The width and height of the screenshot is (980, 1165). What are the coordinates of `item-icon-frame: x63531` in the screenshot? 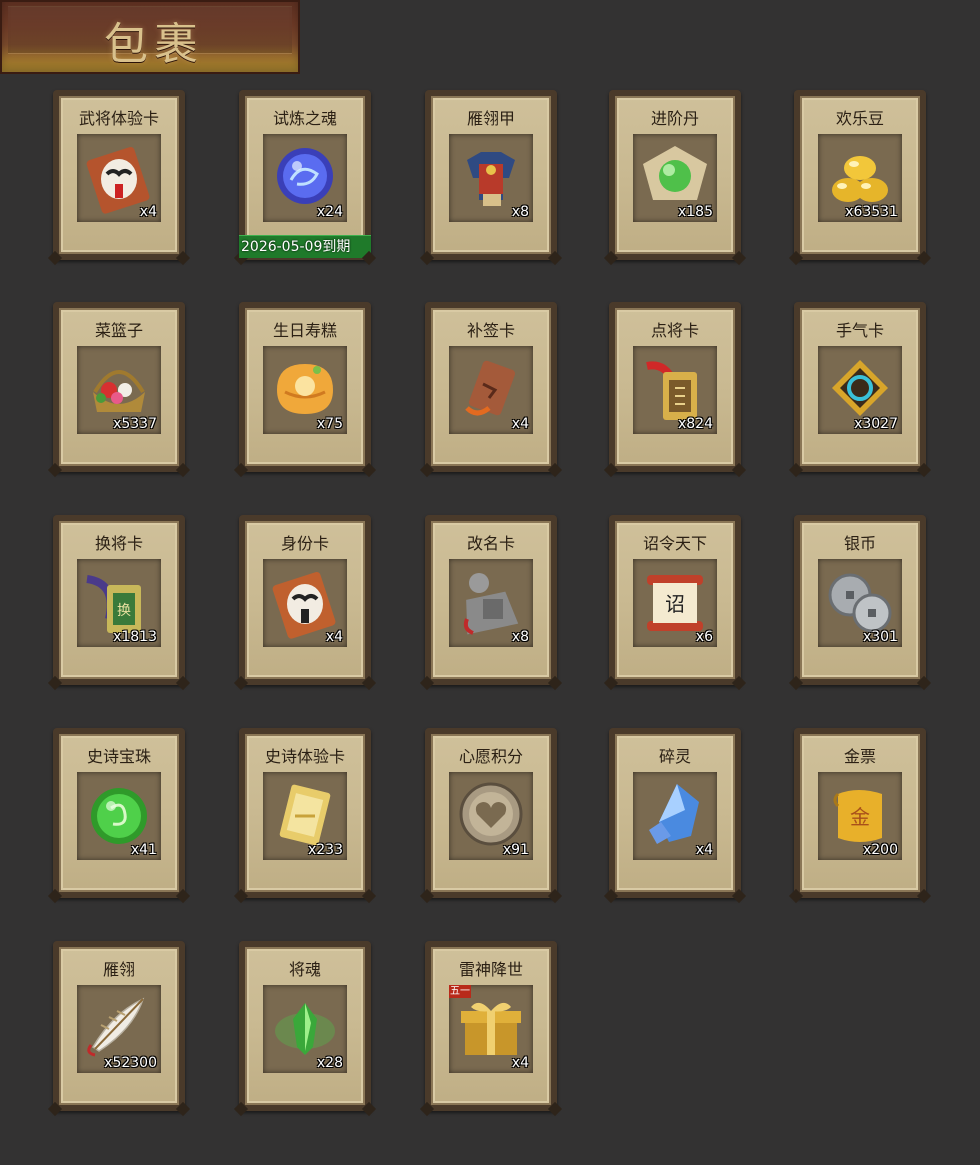 It's located at (860, 178).